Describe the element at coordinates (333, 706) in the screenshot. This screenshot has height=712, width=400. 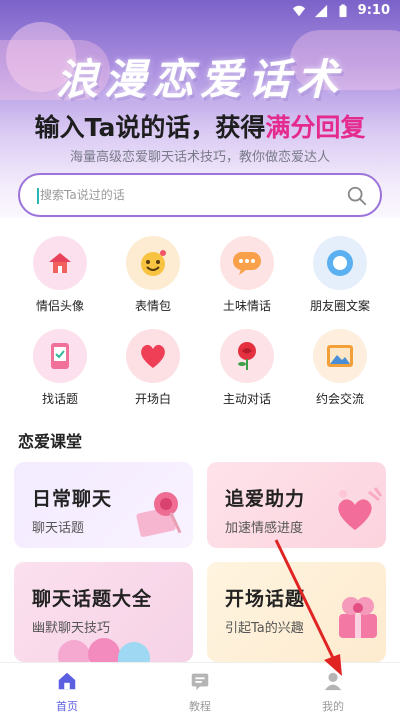
I see `tab-label: 我的` at that location.